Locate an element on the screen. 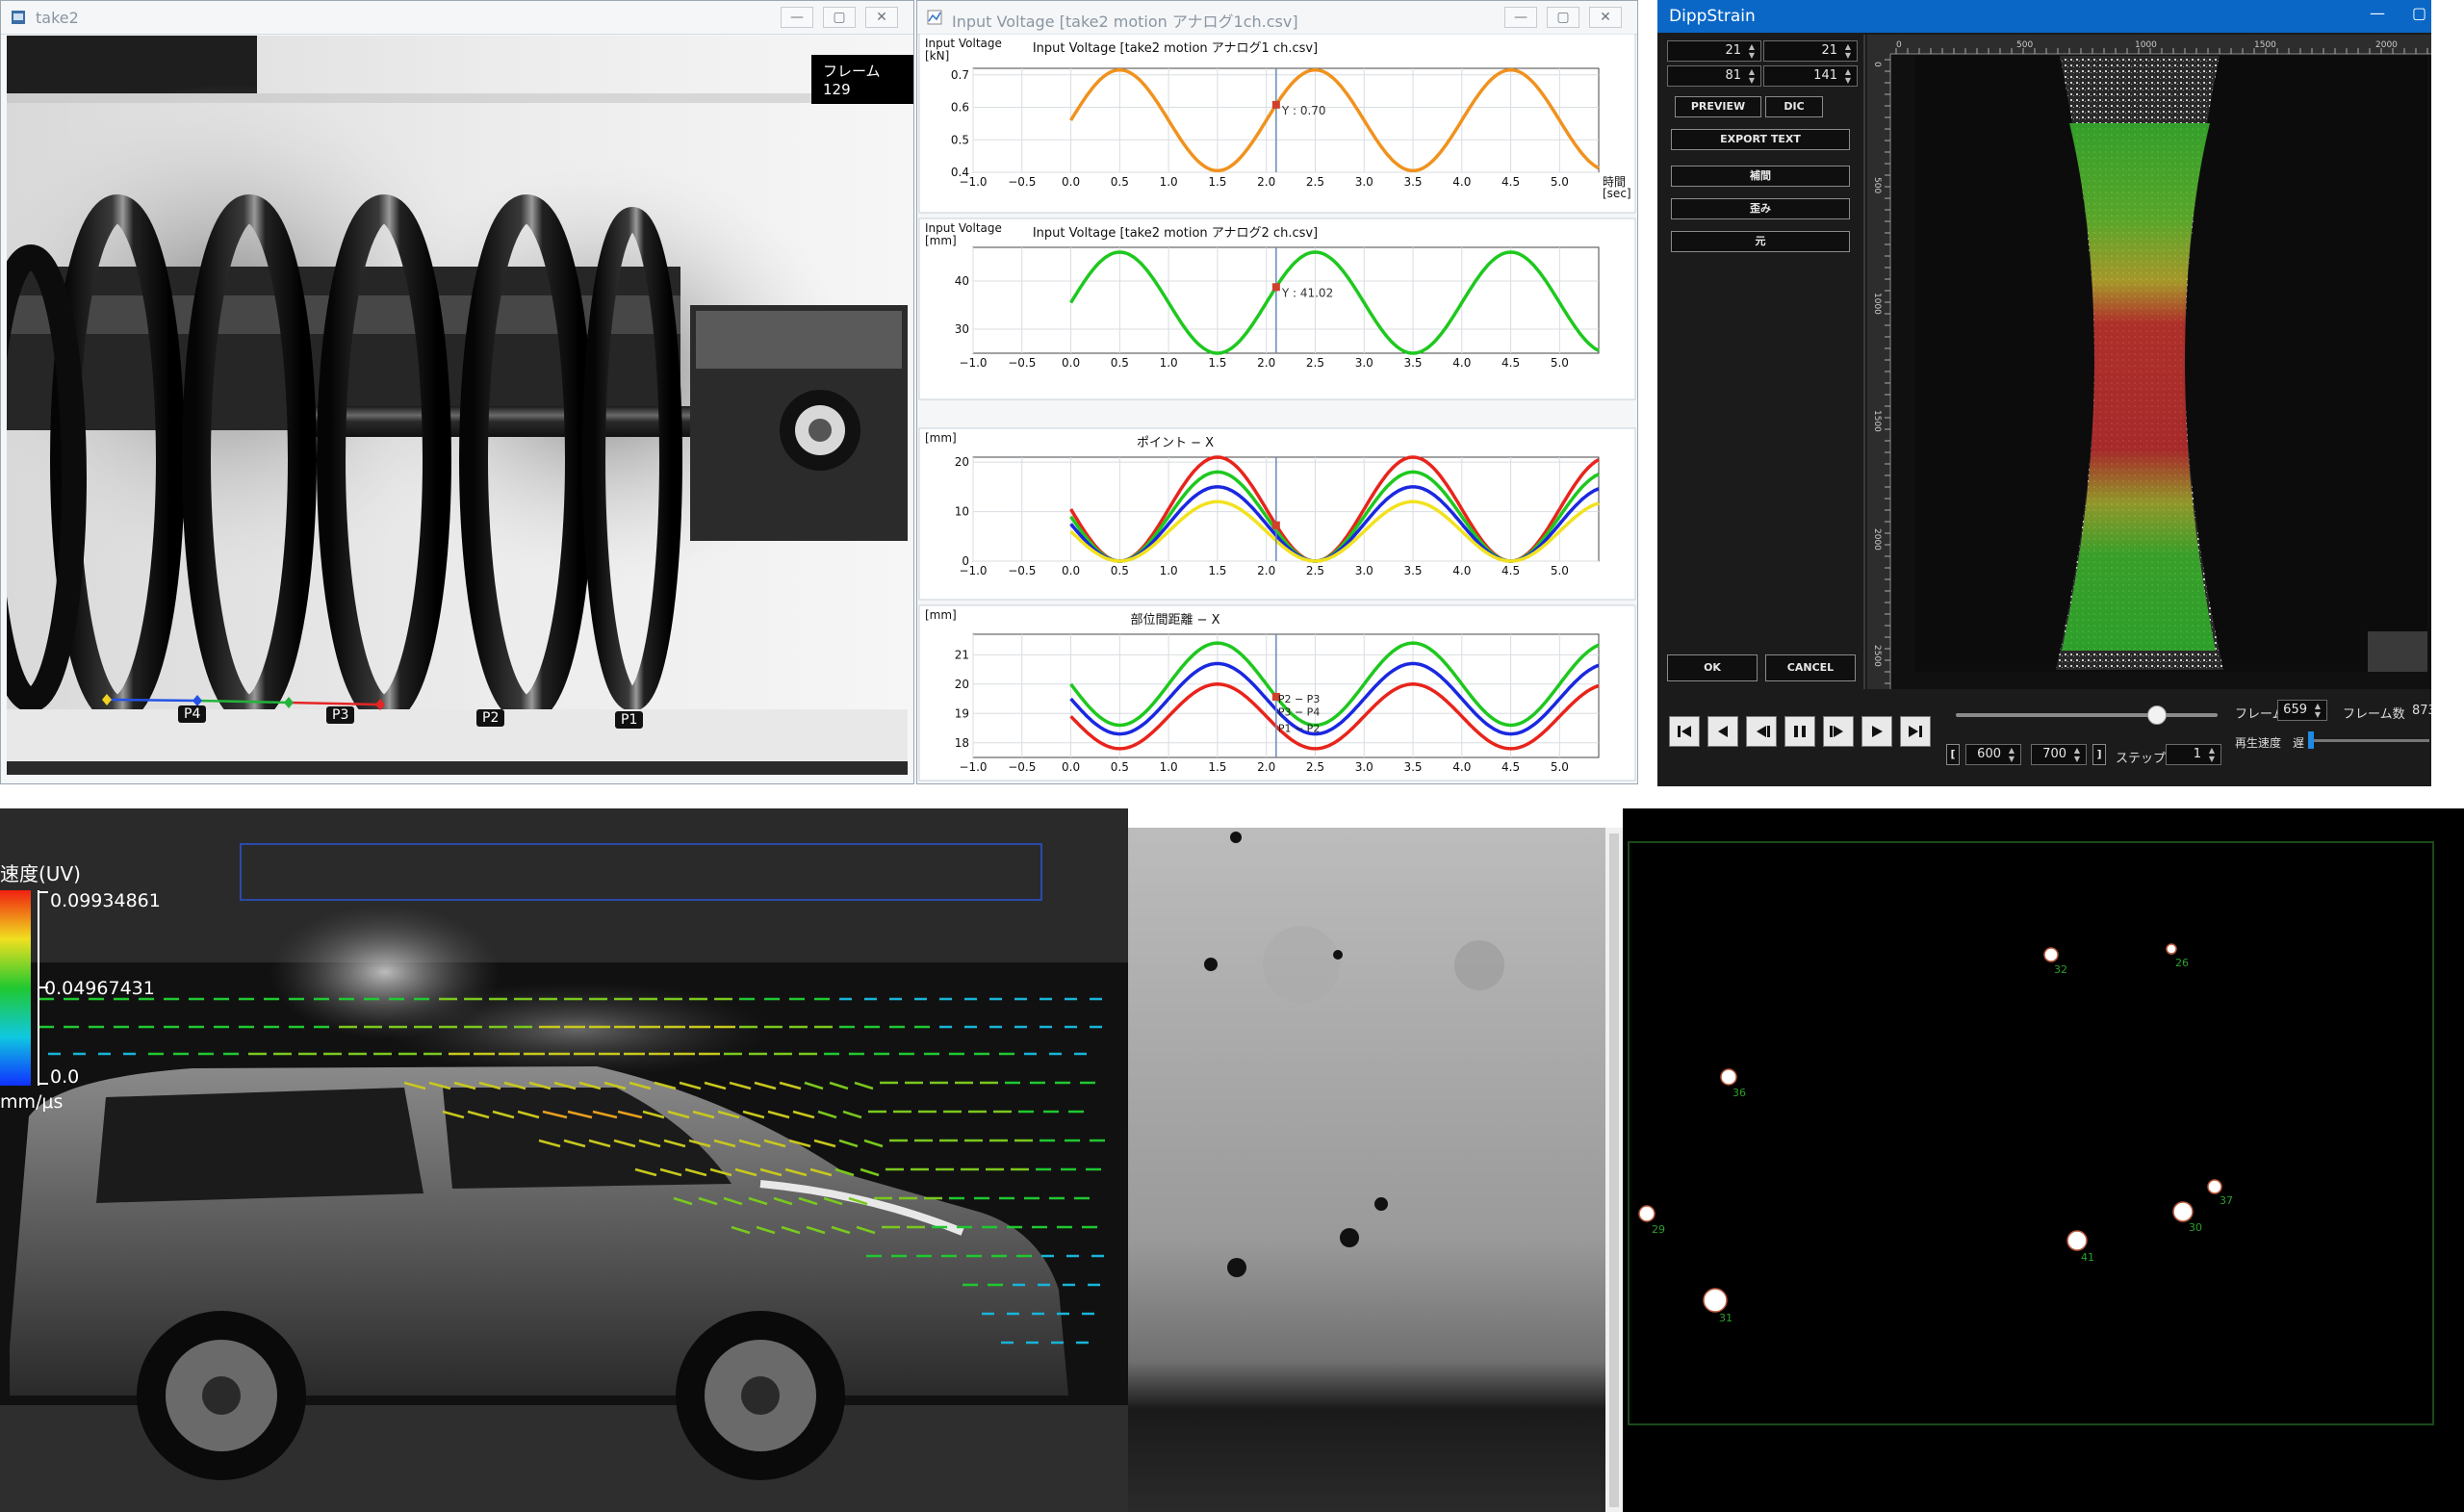  frame-spin: 659 ▲ ▼ is located at coordinates (2302, 710).